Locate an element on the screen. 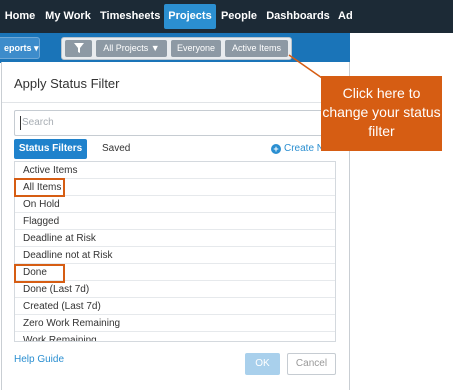  callout-box: Click here to change your status filter is located at coordinates (381, 113).